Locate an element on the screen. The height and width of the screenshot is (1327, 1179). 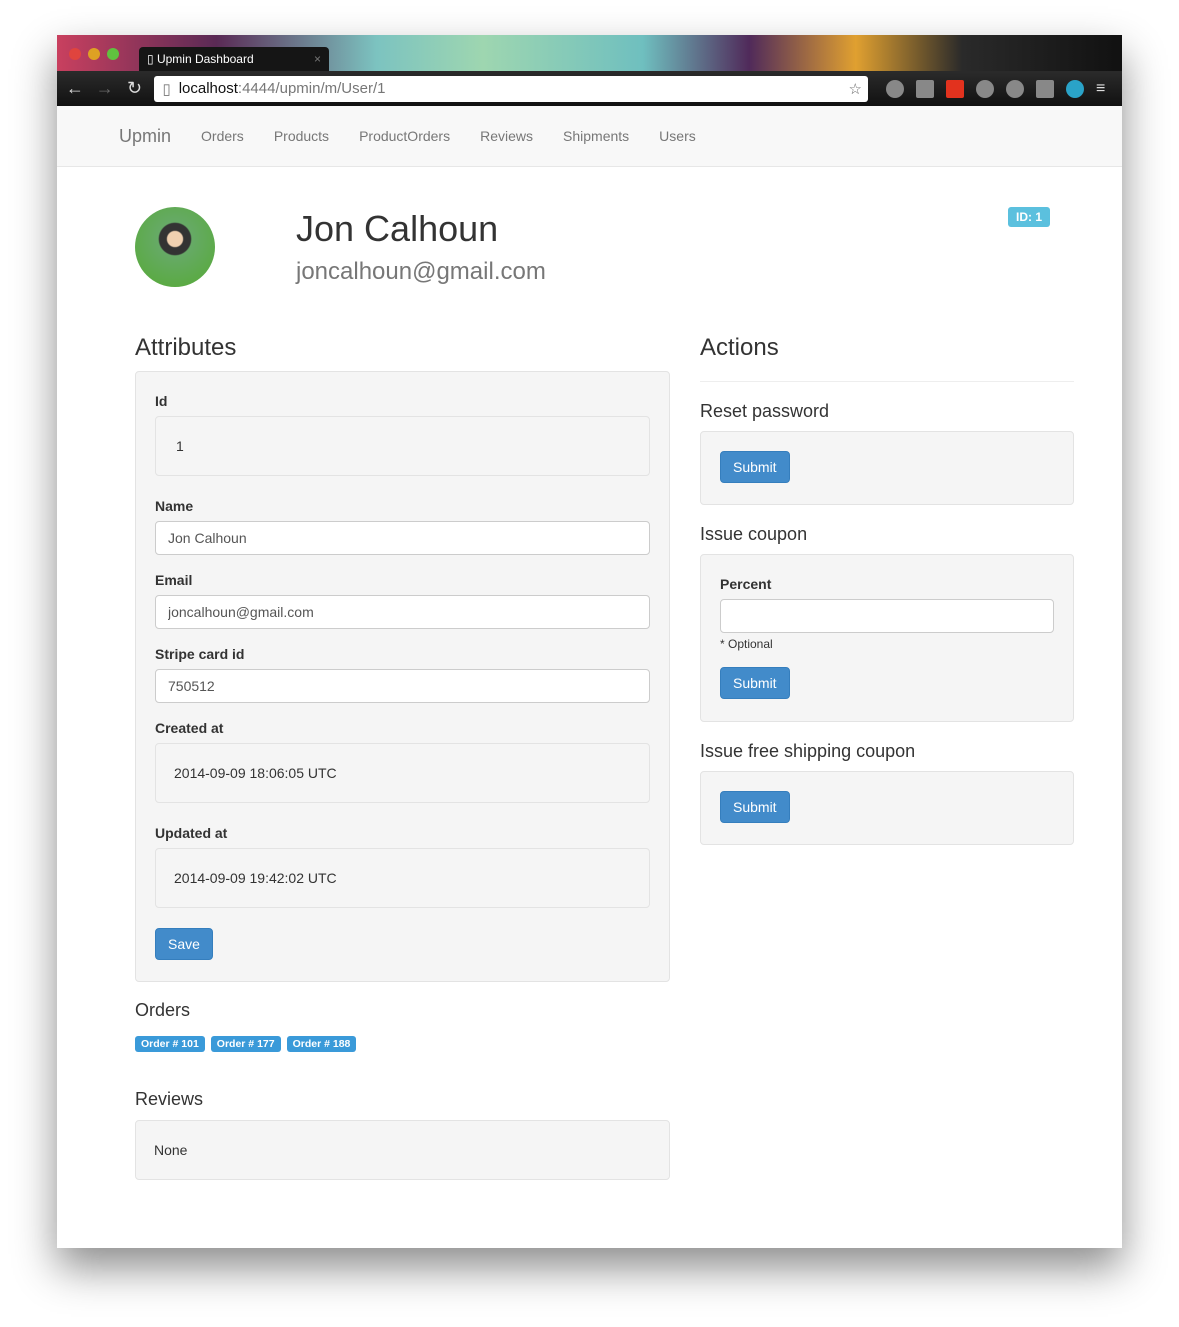
forward-icon: → is located at coordinates (105, 88).